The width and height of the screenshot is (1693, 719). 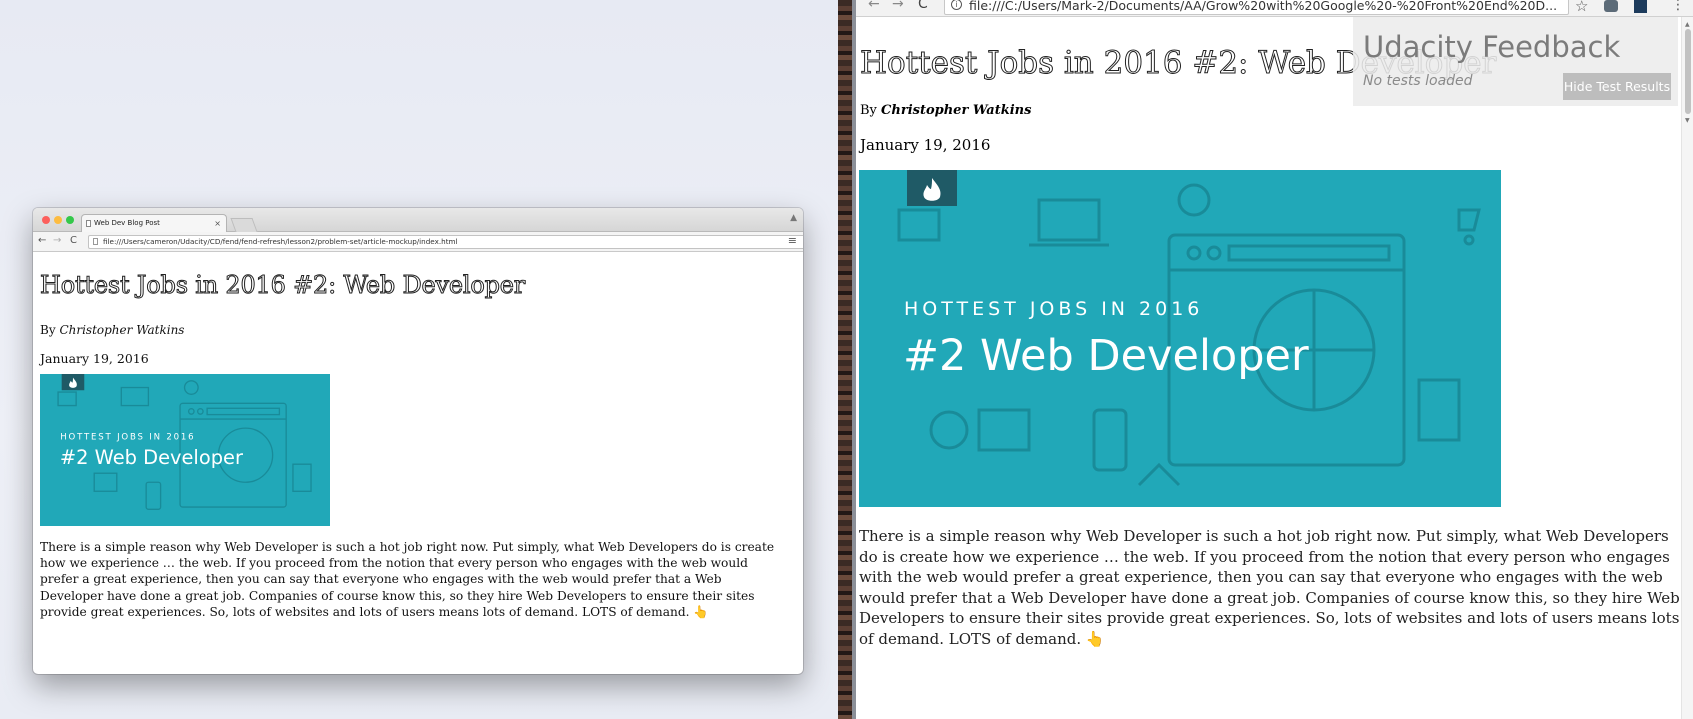 What do you see at coordinates (244, 225) in the screenshot?
I see `new-tab-button` at bounding box center [244, 225].